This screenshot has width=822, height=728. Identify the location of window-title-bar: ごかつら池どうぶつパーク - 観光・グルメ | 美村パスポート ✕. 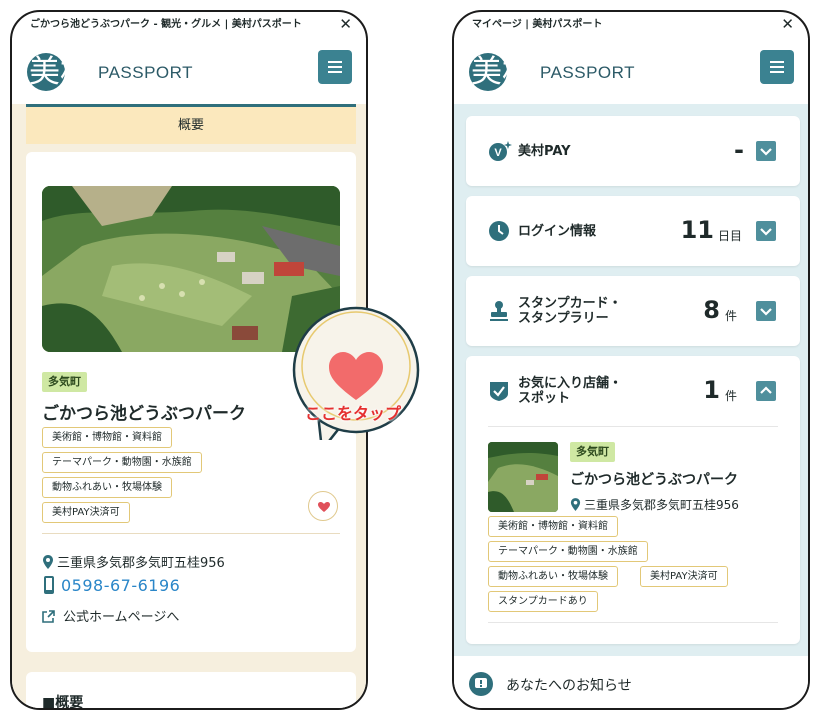
(189, 25).